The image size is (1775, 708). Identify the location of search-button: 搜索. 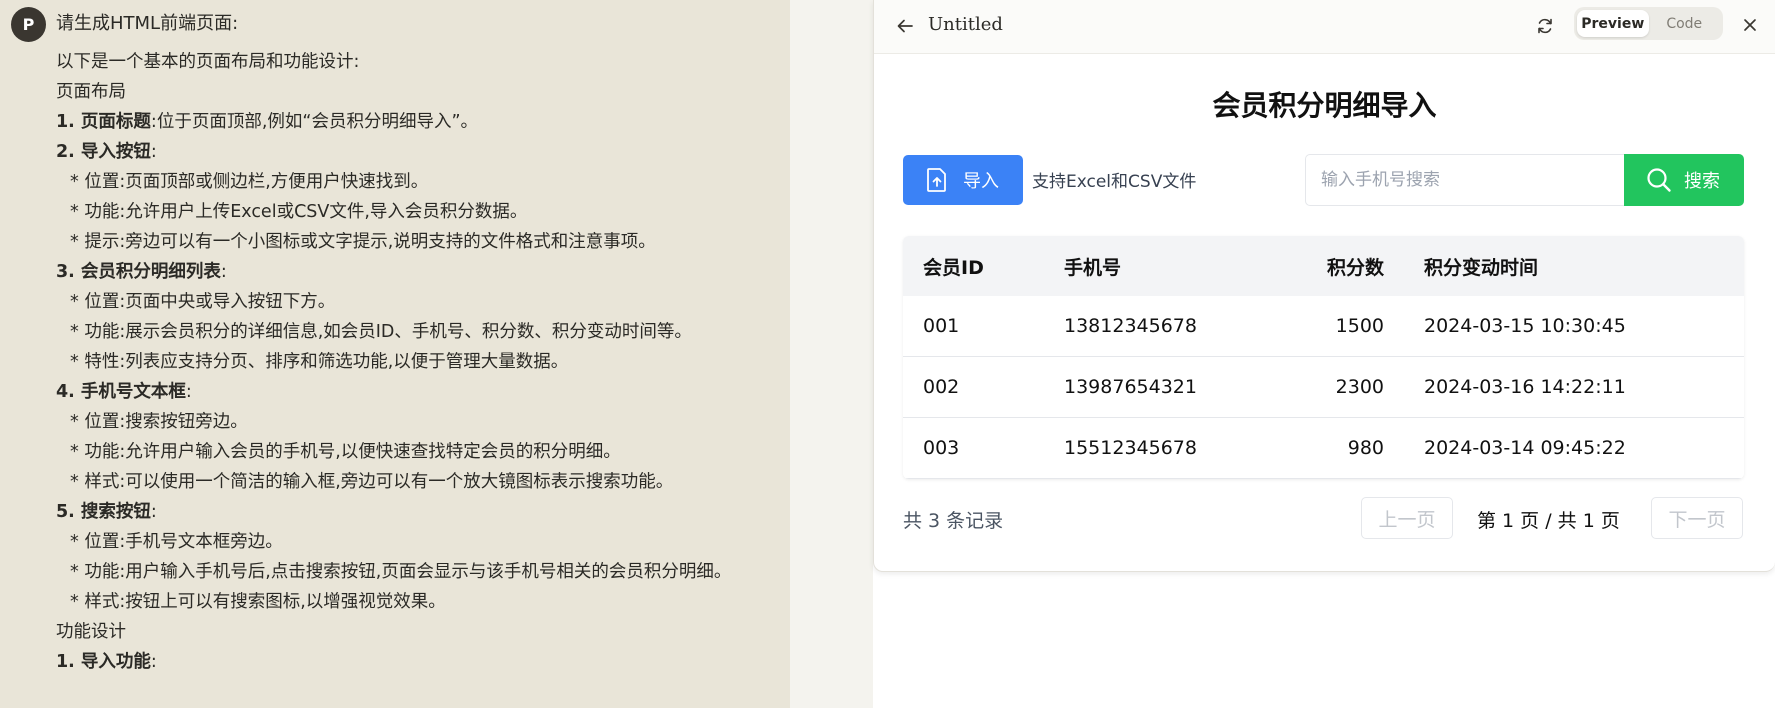
(1684, 180).